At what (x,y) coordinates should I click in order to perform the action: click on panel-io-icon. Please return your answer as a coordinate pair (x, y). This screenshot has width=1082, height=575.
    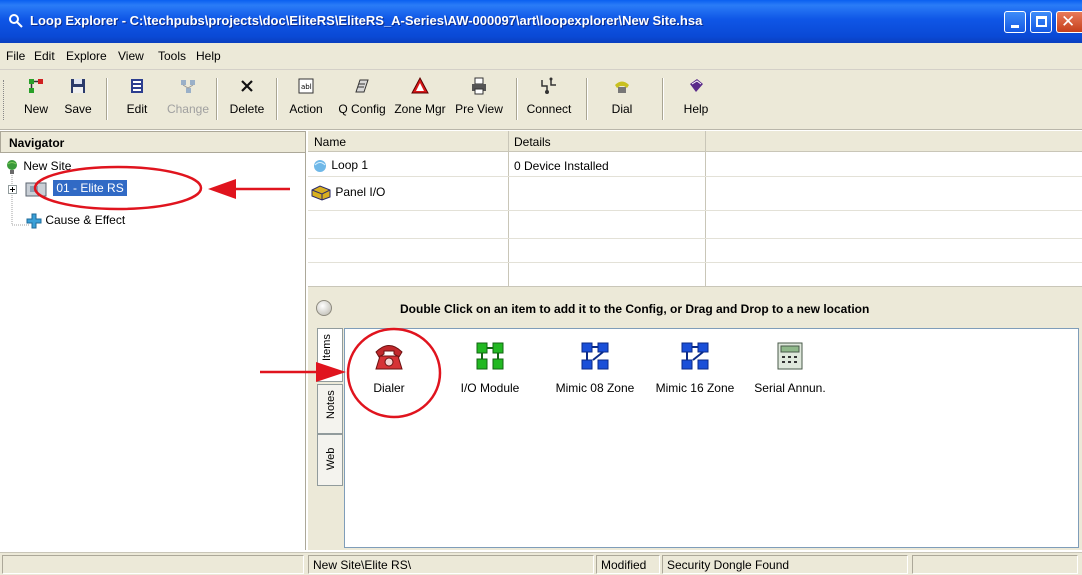
    Looking at the image, I should click on (321, 193).